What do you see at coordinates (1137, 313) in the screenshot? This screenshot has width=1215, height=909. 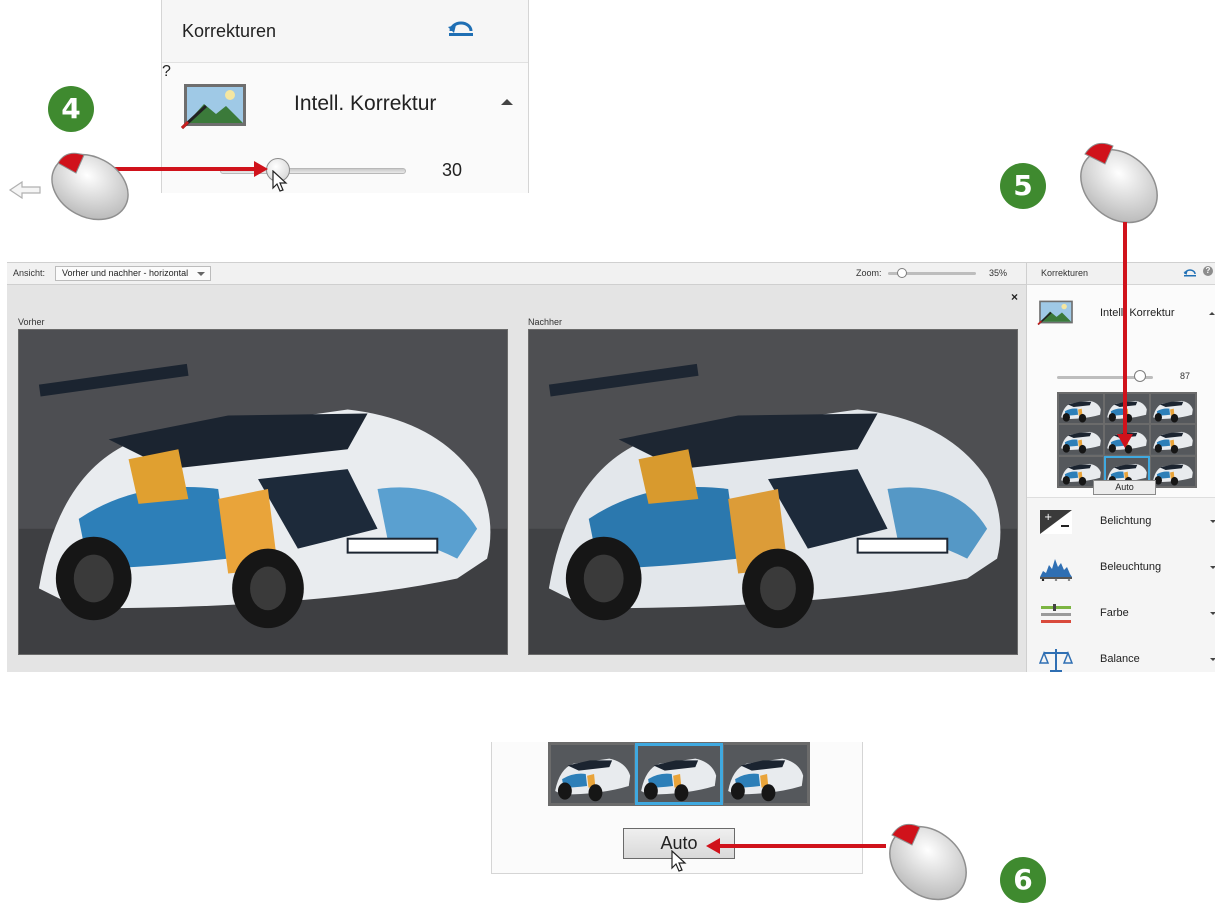 I see `smart-fix-label: Intell. Korrektur` at bounding box center [1137, 313].